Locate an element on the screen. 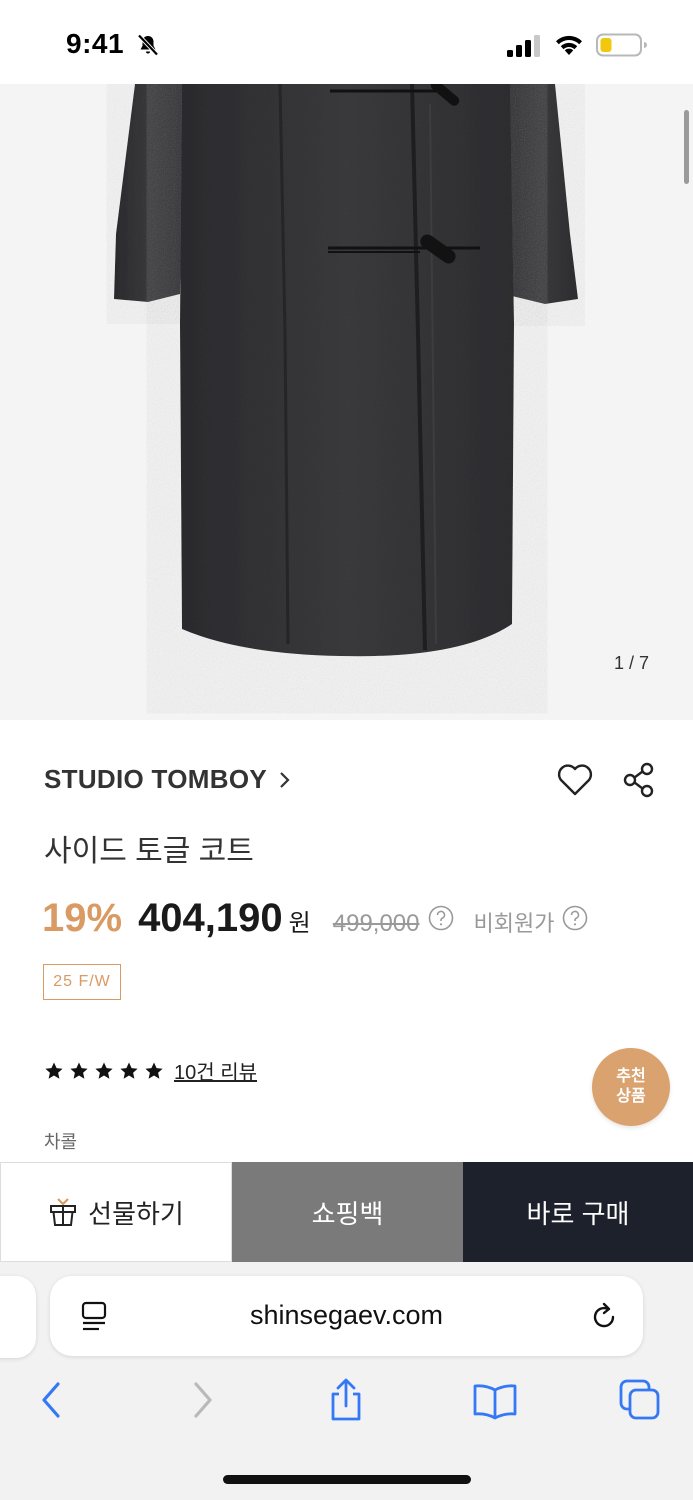  forward-icon is located at coordinates (202, 1400).